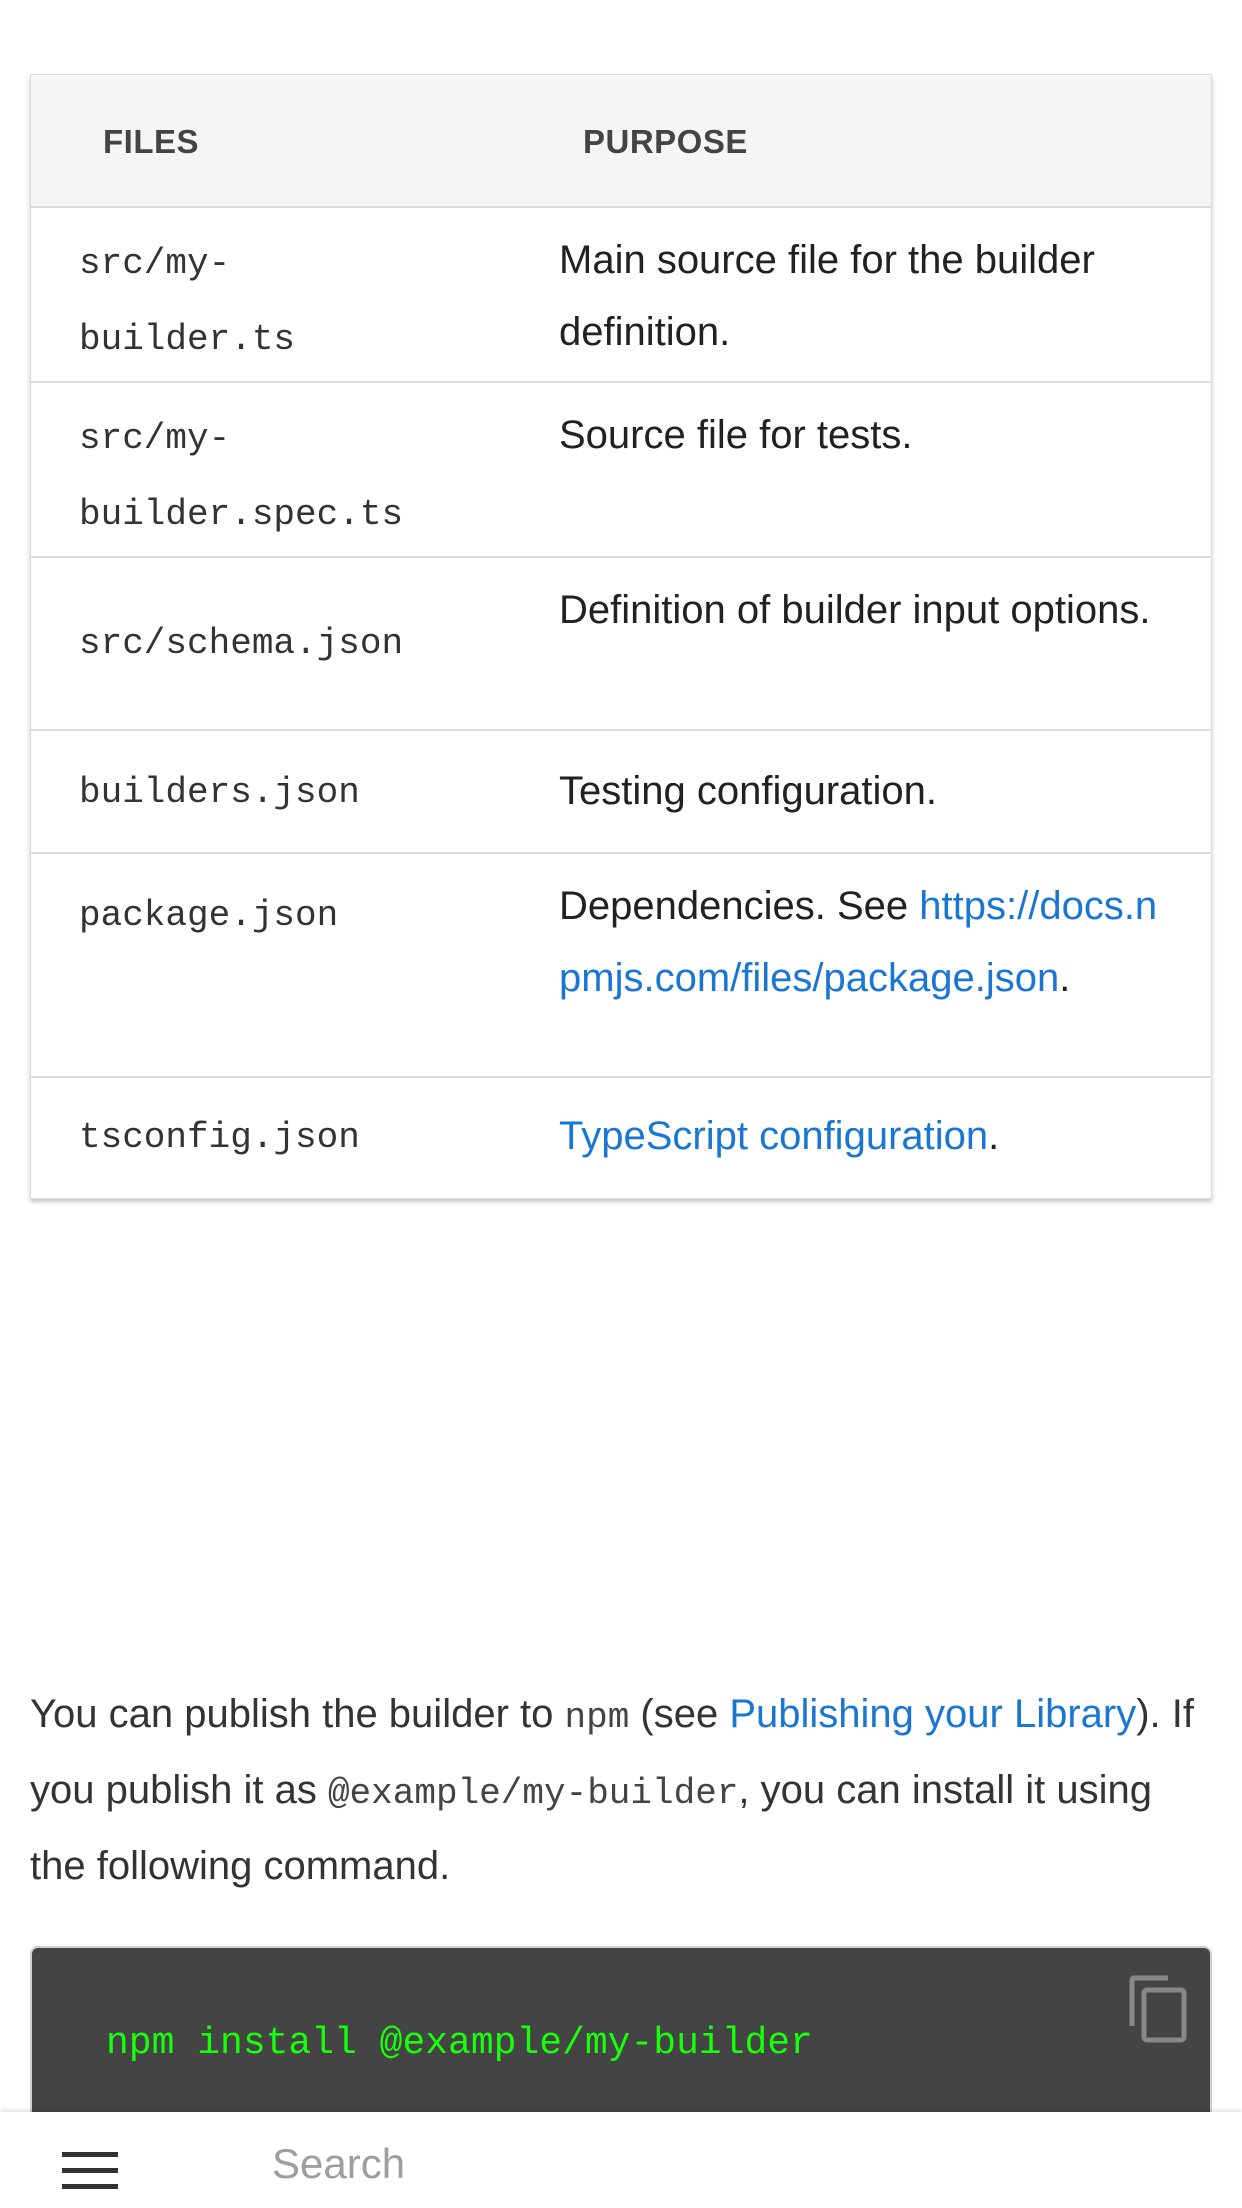 The image size is (1242, 2208). Describe the element at coordinates (736, 435) in the screenshot. I see `purpose-cell: Source file for tests.` at that location.